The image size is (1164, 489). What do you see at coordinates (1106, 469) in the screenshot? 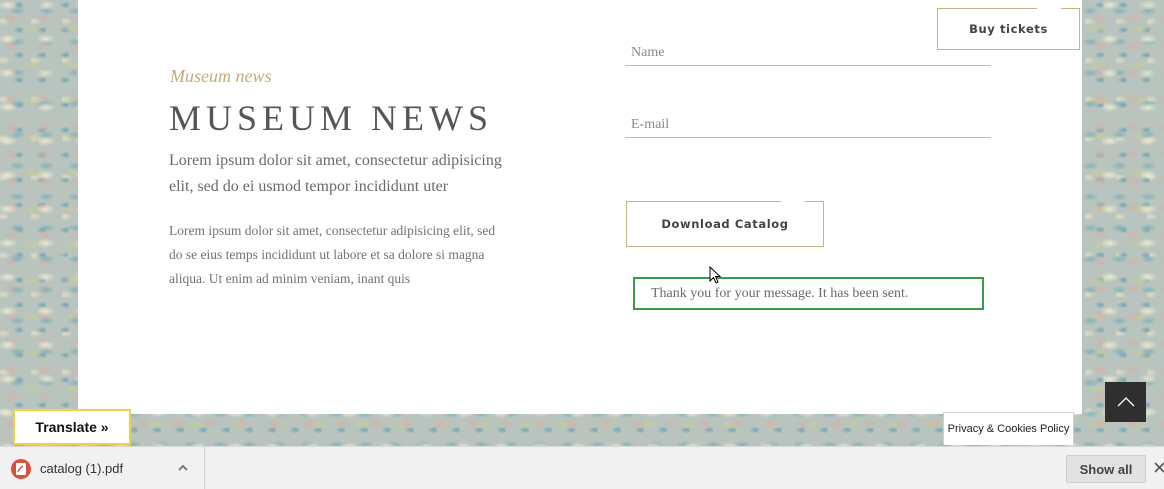
I see `show-all-button: Show all` at bounding box center [1106, 469].